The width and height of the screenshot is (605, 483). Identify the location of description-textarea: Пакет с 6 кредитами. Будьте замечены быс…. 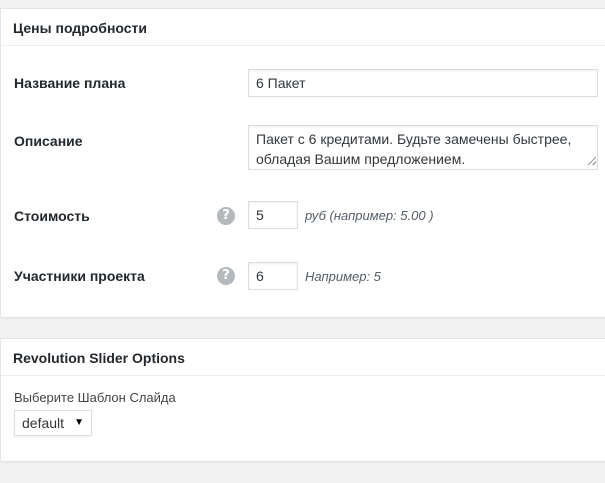
(423, 147).